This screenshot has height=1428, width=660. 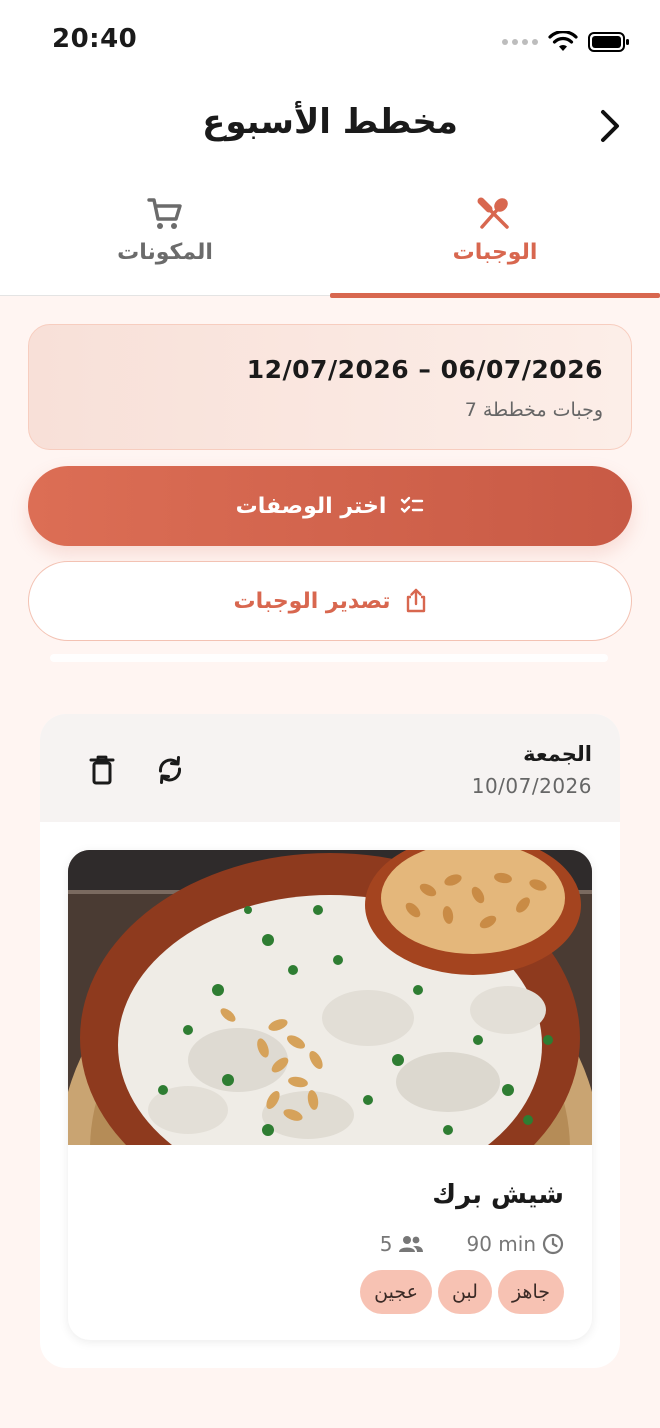 What do you see at coordinates (330, 387) in the screenshot?
I see `week-summary-card: 12/07/2026 – 06/07/2026 7 وجبات مخططة` at bounding box center [330, 387].